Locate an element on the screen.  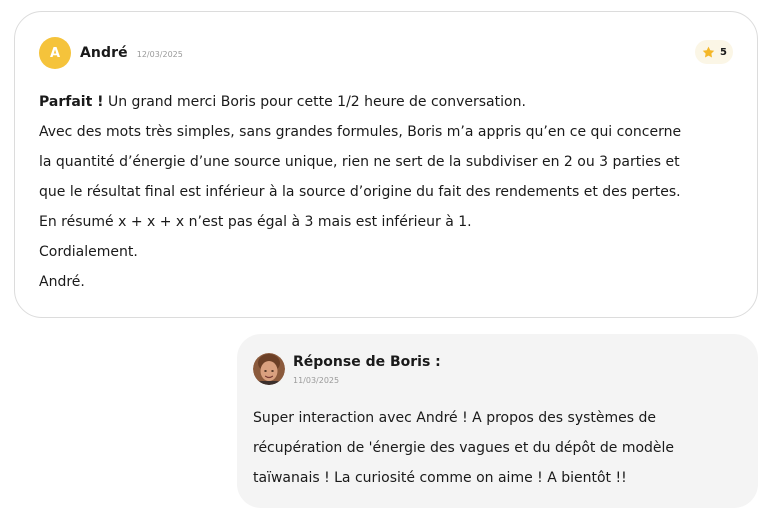
review-line-emphasis: Parfait ! is located at coordinates (71, 102).